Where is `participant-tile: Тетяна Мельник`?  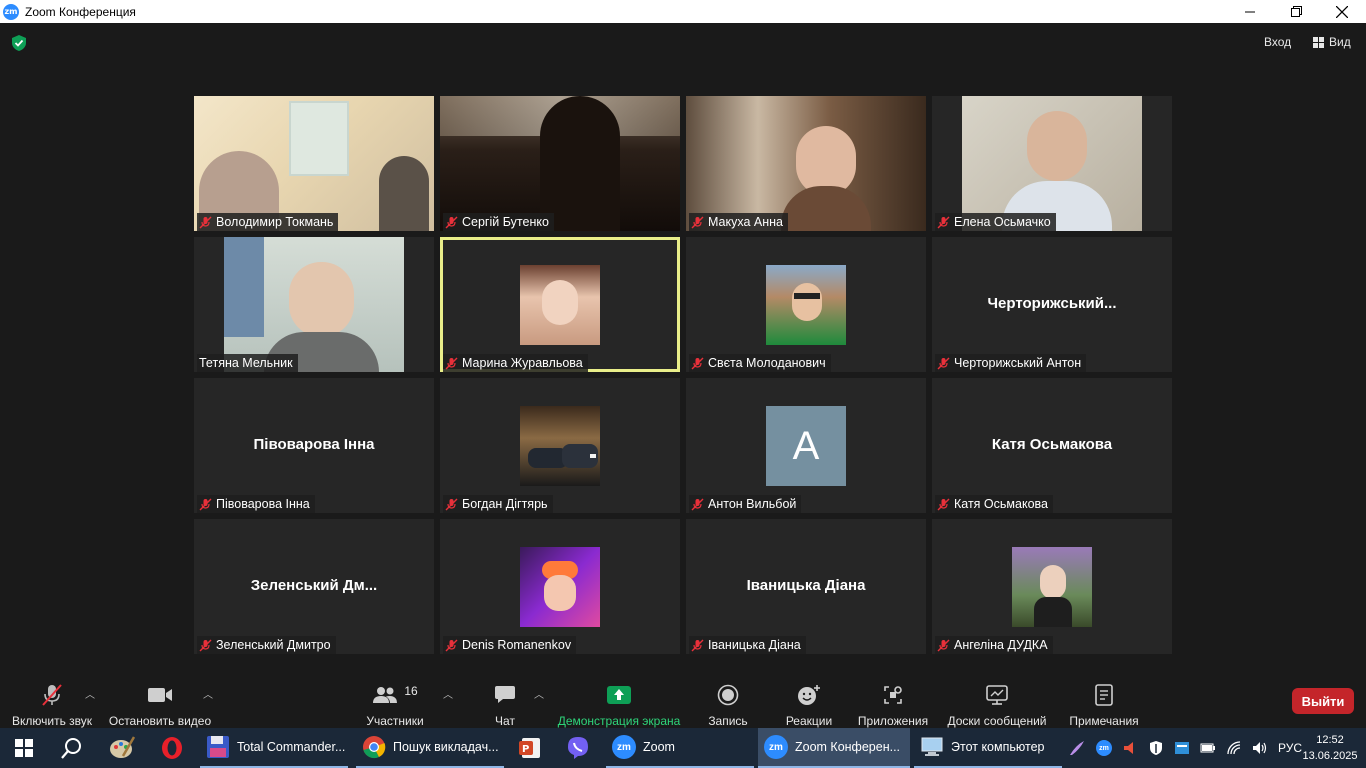 participant-tile: Тетяна Мельник is located at coordinates (314, 304).